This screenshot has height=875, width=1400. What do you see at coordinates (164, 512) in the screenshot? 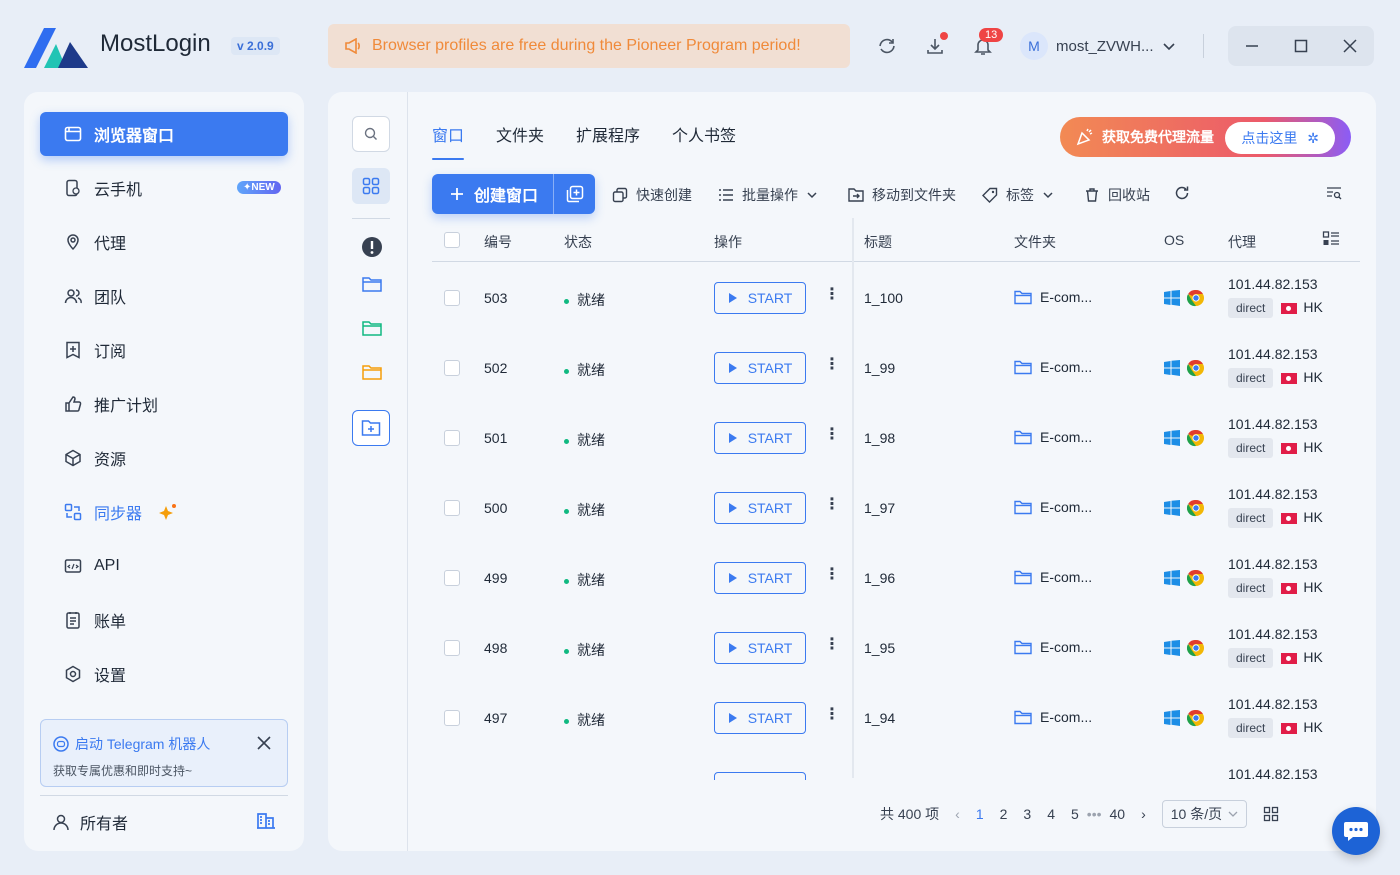
I see `sidebar-item-synchronizer: 同步器` at bounding box center [164, 512].